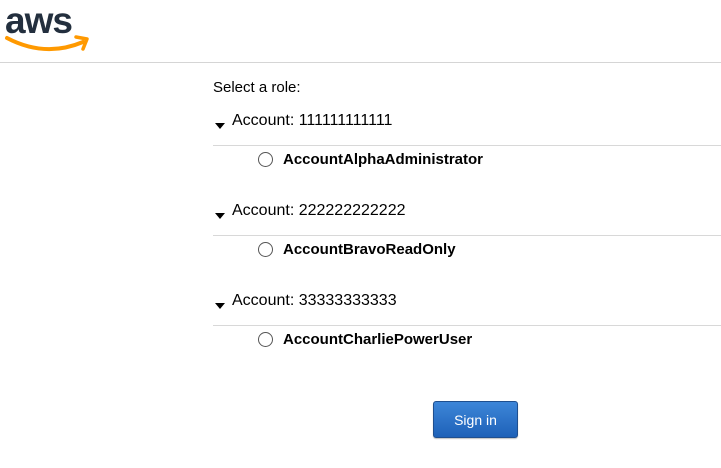 The image size is (721, 468). What do you see at coordinates (319, 210) in the screenshot?
I see `account-title: Account: 222222222222` at bounding box center [319, 210].